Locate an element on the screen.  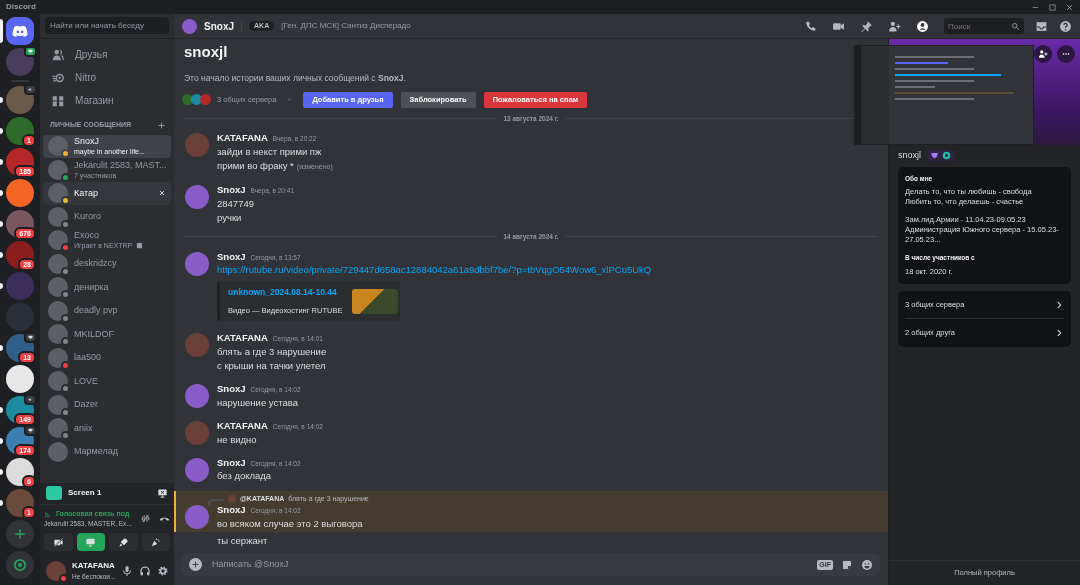
aka-name: [Ген. ДПС МСК] Сантиз Дисперадо is located at coordinates (346, 26).